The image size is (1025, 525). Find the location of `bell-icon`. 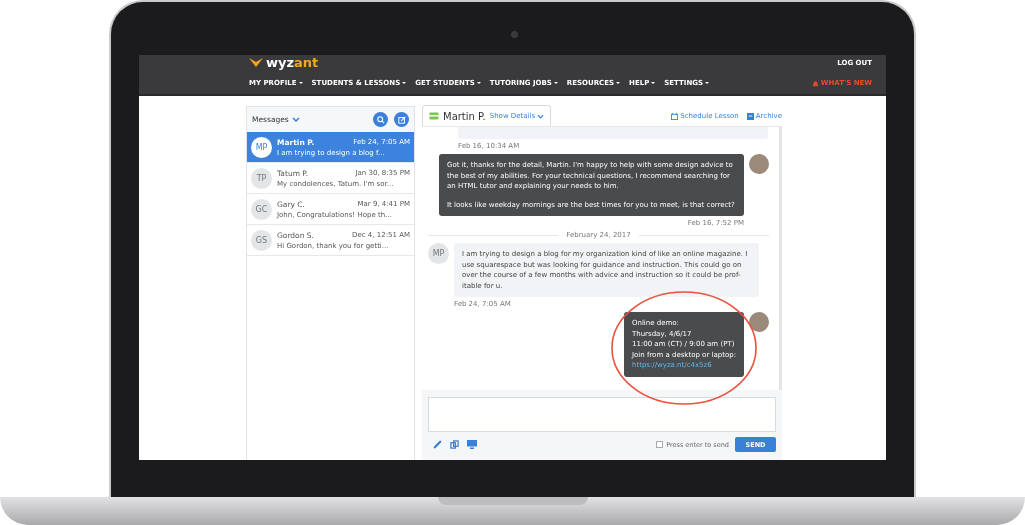

bell-icon is located at coordinates (815, 83).